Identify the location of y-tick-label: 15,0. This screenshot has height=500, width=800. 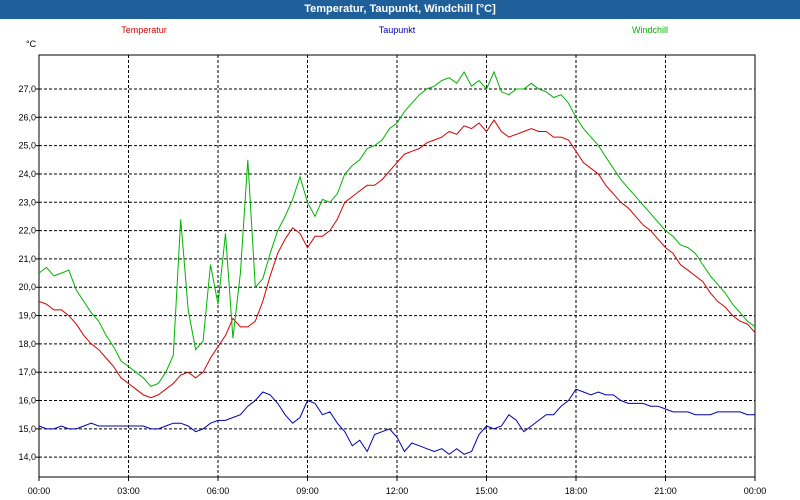
(27, 429).